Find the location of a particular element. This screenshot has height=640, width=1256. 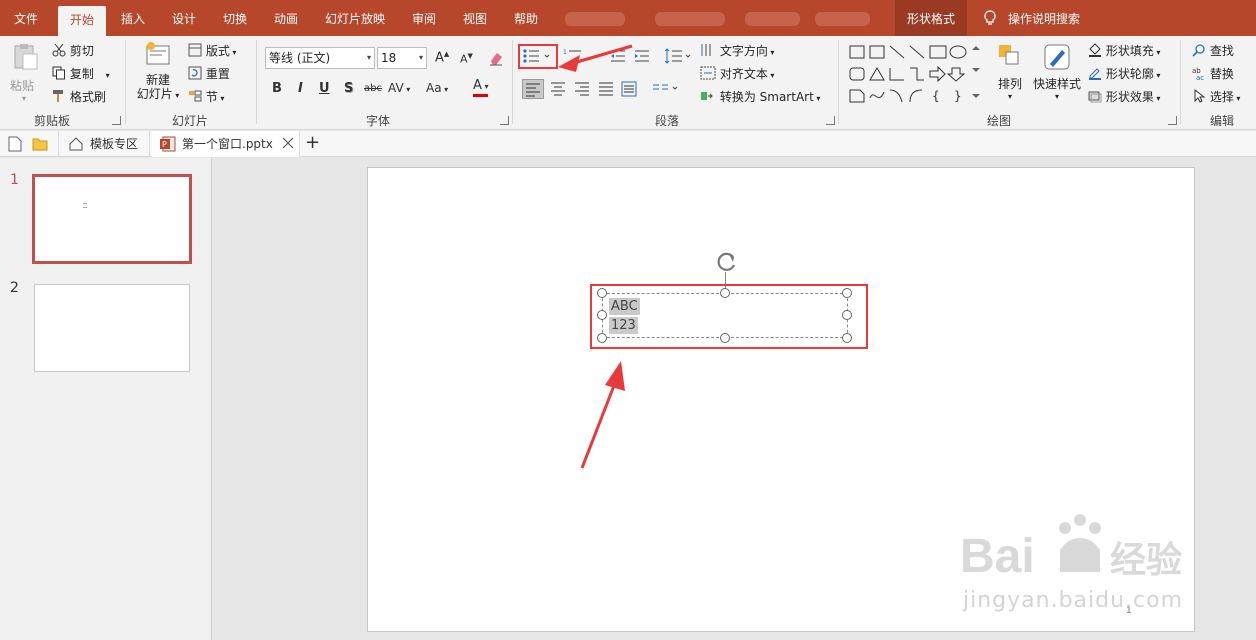

shapes-gallery: {} is located at coordinates (916, 74).